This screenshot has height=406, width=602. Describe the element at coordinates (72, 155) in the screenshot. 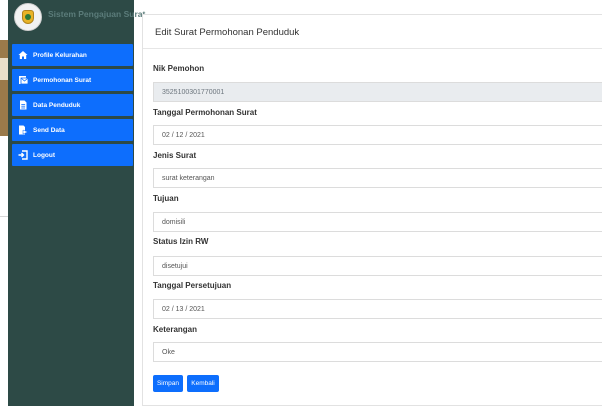

I see `sidebar-item-logout: Logout` at that location.